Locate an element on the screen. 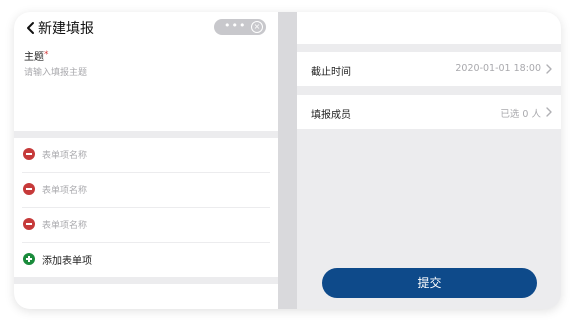 Image resolution: width=575 pixels, height=322 pixels. topic-input: 请输入填报主题 is located at coordinates (55, 71).